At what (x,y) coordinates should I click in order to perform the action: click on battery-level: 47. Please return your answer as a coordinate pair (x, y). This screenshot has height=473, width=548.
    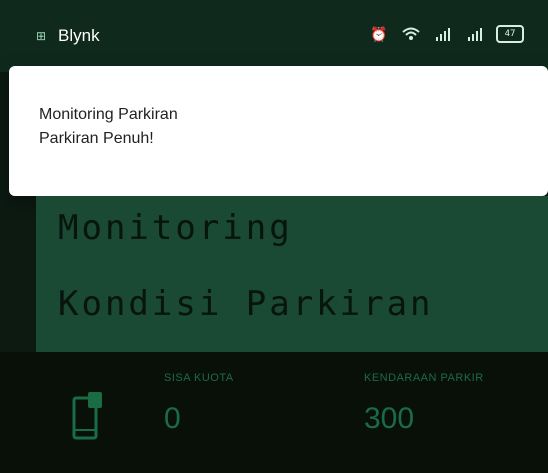
    Looking at the image, I should click on (510, 34).